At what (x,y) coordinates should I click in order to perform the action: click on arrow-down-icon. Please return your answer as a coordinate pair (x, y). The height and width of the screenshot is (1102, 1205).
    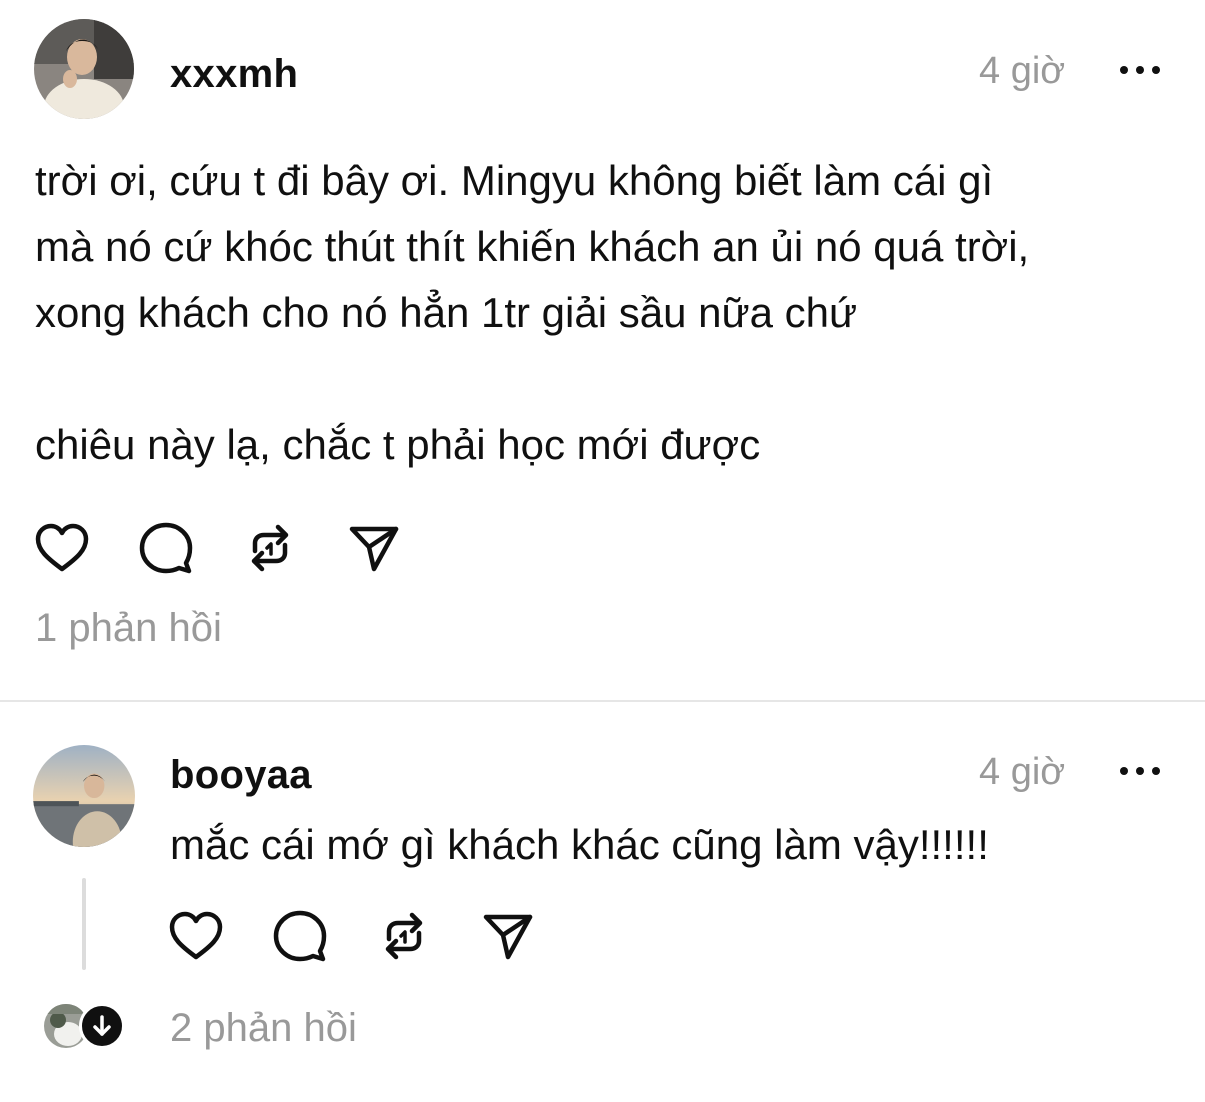
    Looking at the image, I should click on (102, 1025).